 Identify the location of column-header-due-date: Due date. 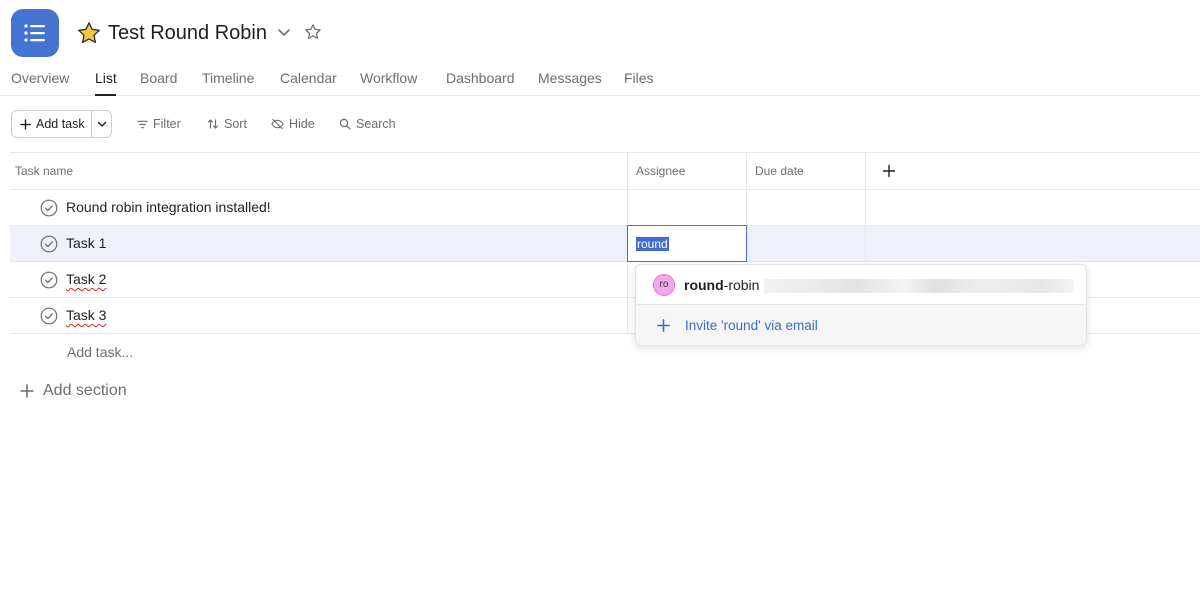
(779, 171).